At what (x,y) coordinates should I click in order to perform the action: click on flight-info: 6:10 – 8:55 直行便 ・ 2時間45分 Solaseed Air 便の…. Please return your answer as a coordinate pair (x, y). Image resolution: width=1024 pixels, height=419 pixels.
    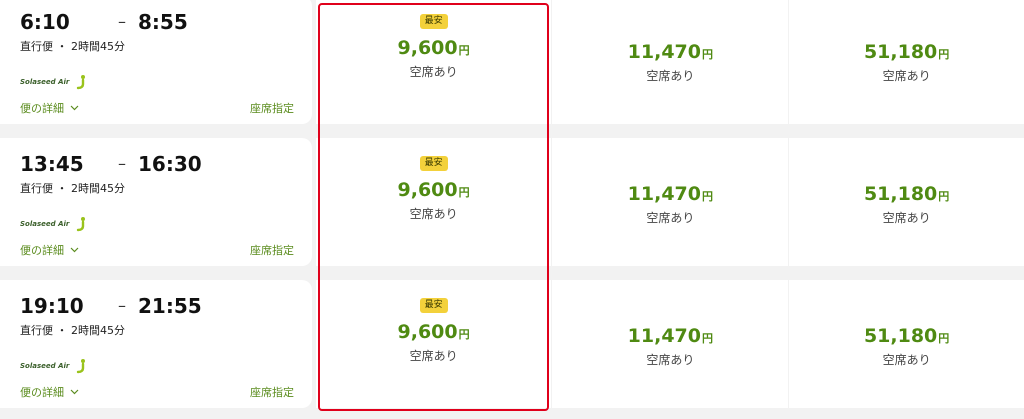
    Looking at the image, I should click on (156, 62).